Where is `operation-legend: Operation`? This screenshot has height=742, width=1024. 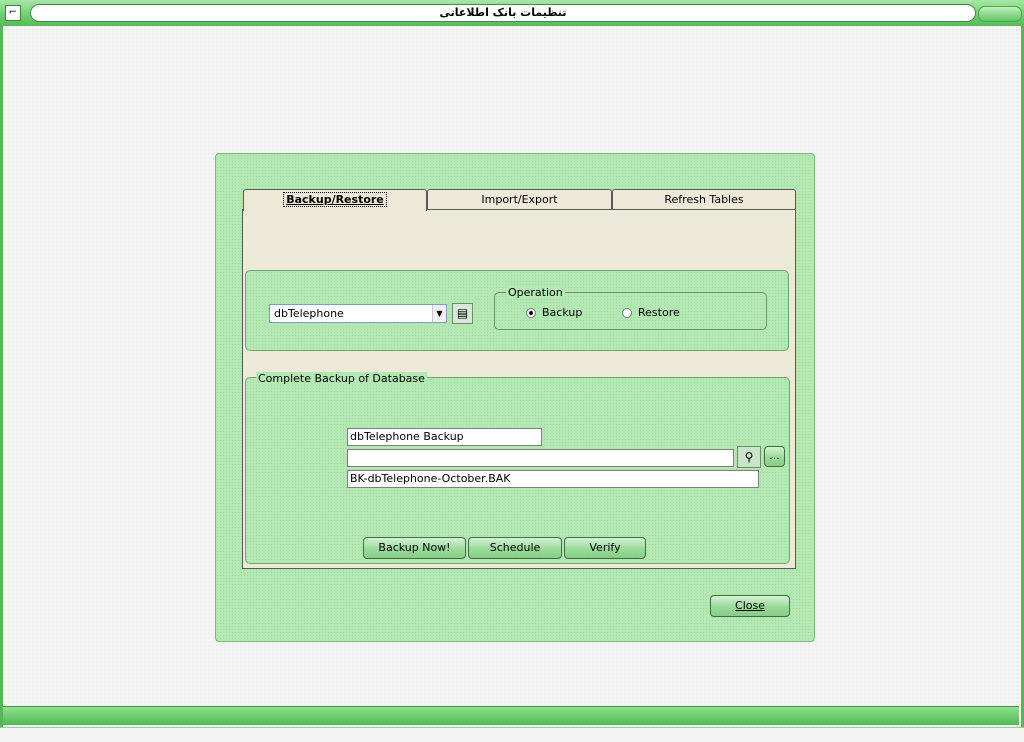 operation-legend: Operation is located at coordinates (535, 292).